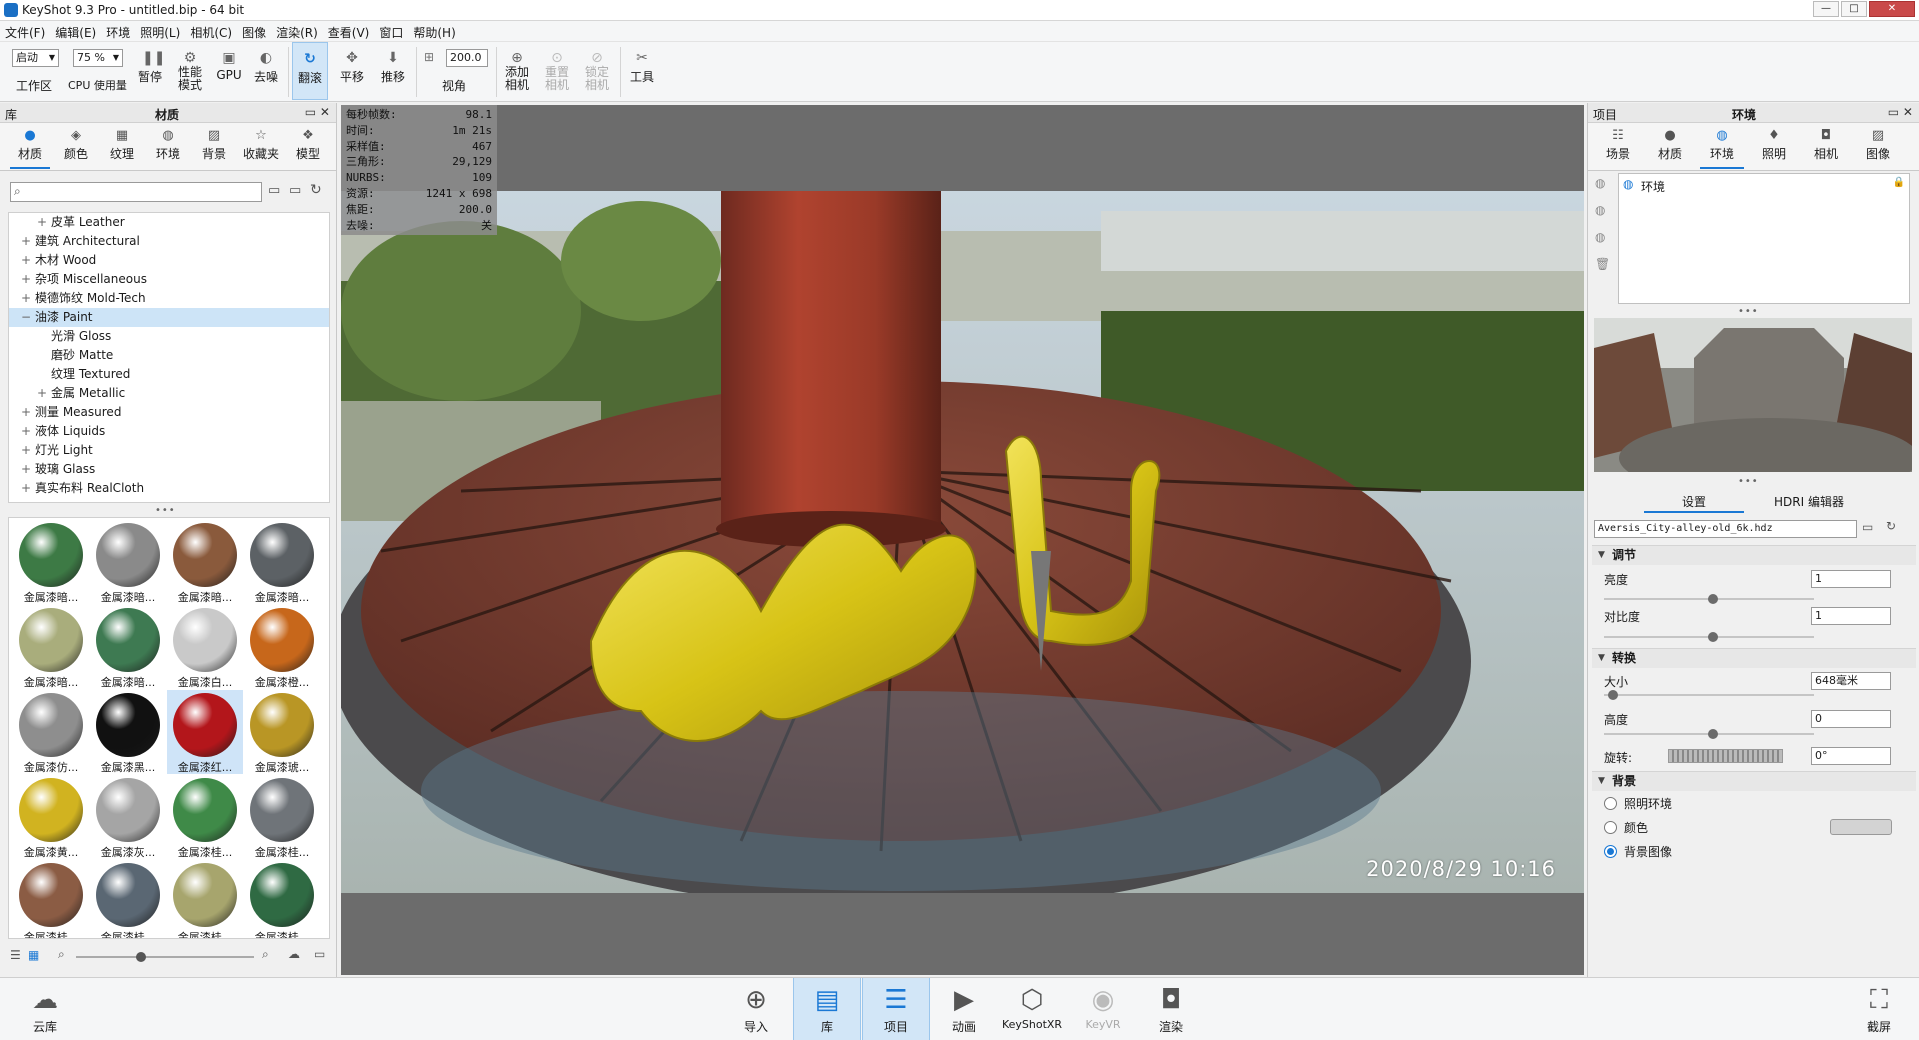 The height and width of the screenshot is (1040, 1919). I want to click on upload-cloud-icon: ☁, so click(294, 954).